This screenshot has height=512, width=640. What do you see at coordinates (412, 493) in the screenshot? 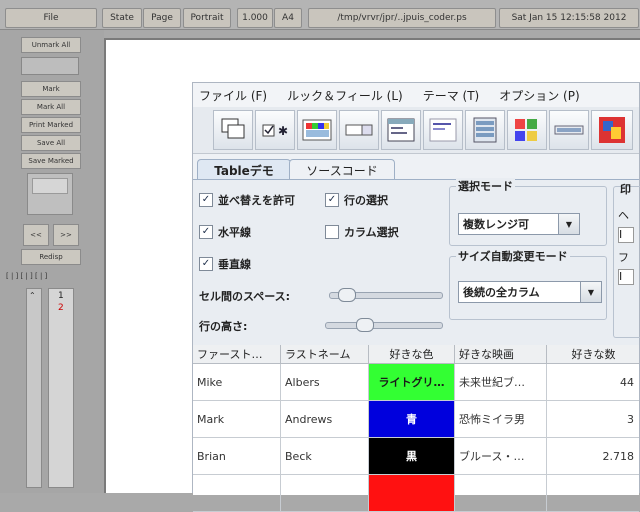
I see `cell-favorite-color` at bounding box center [412, 493].